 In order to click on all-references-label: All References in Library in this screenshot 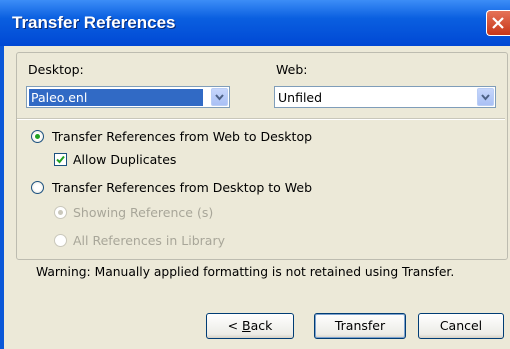, I will do `click(149, 240)`.